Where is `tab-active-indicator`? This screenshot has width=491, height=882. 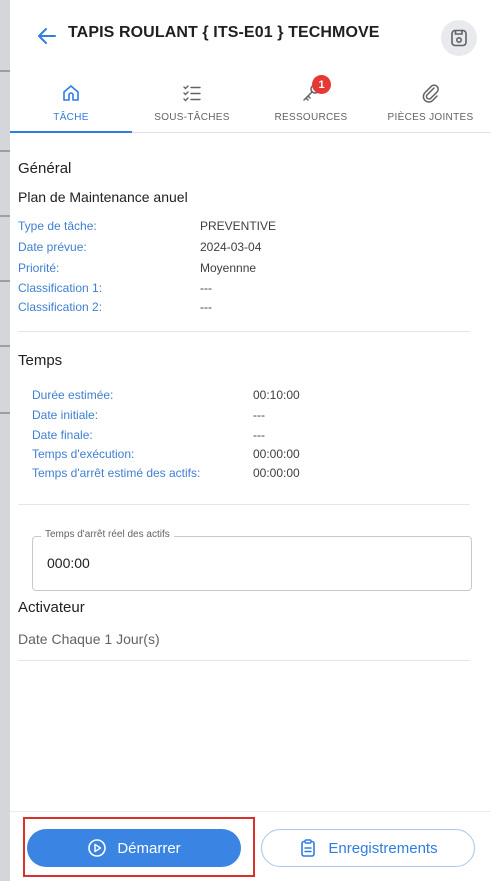 tab-active-indicator is located at coordinates (71, 132).